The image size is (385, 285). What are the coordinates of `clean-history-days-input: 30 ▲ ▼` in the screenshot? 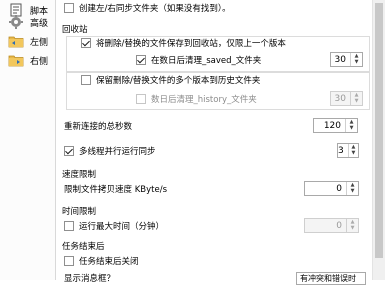 It's located at (346, 98).